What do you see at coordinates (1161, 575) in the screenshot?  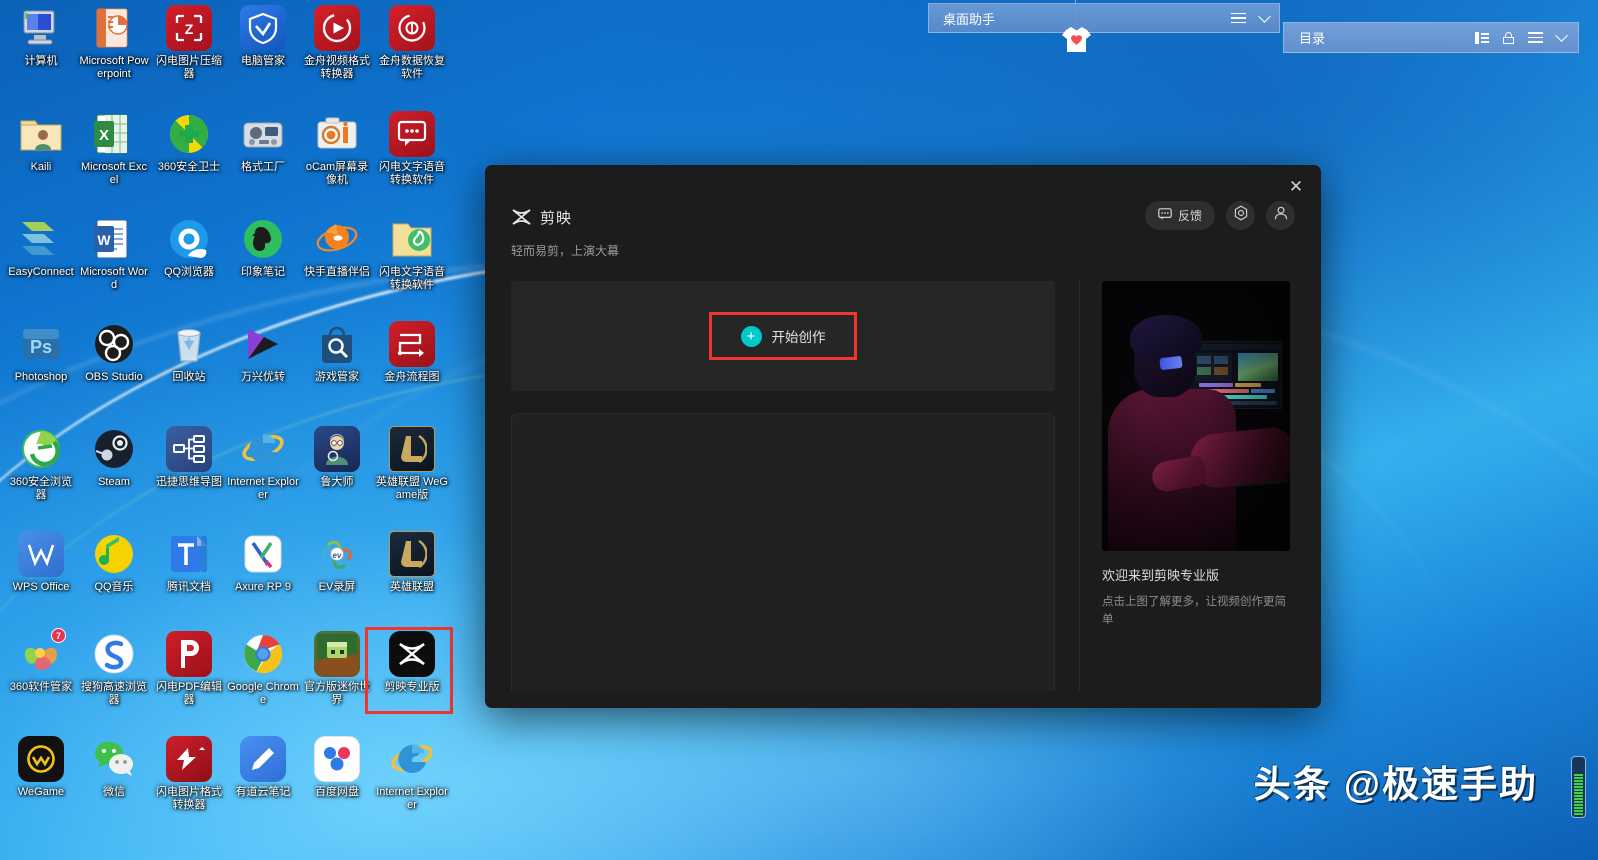 I see `promo-title: 欢迎来到剪映专业版` at bounding box center [1161, 575].